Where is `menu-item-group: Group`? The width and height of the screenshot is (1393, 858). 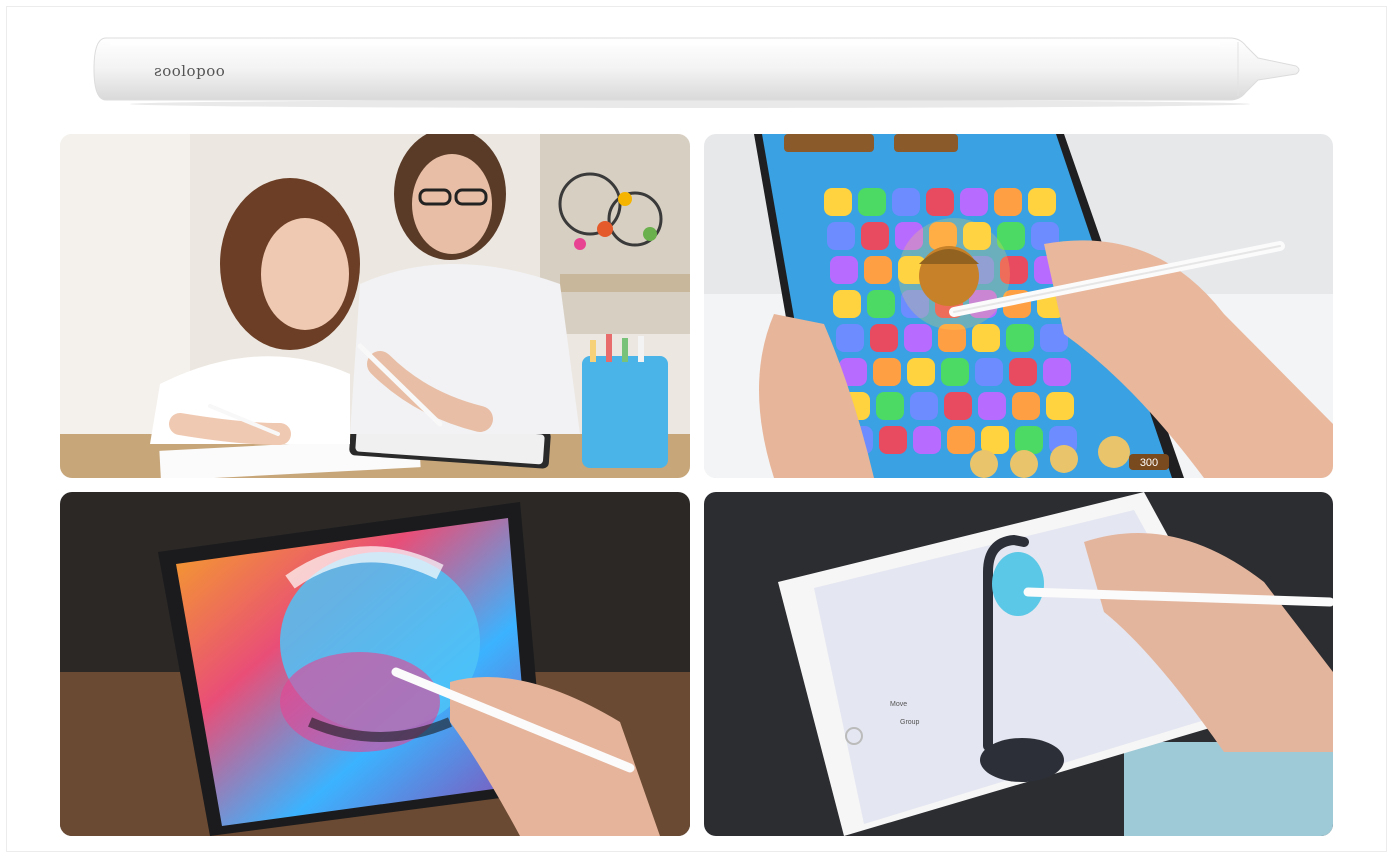
menu-item-group: Group is located at coordinates (910, 722).